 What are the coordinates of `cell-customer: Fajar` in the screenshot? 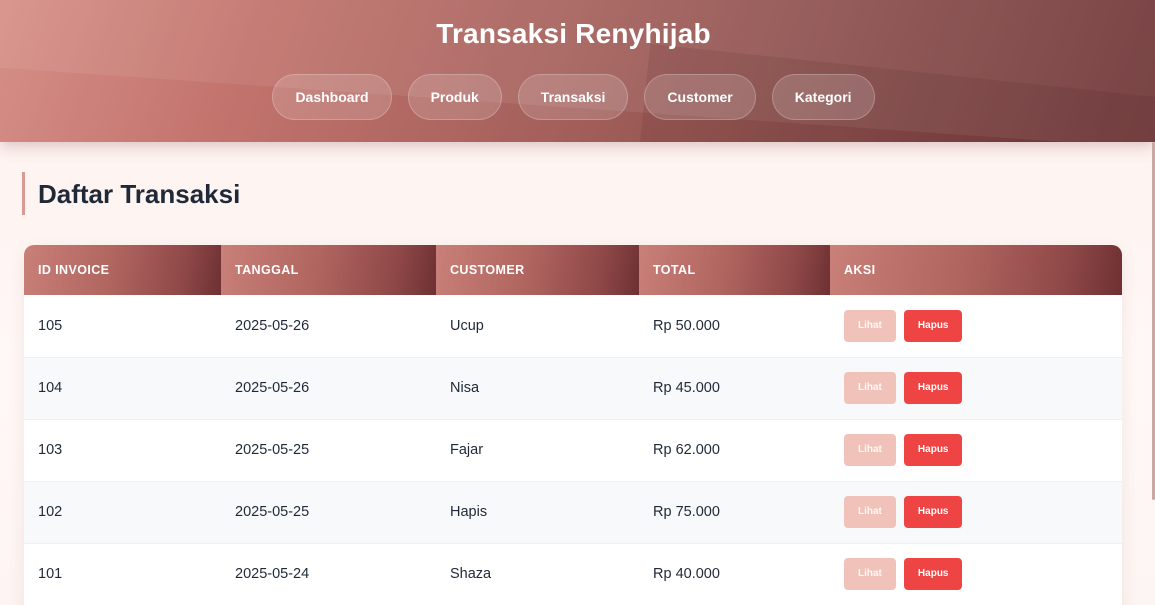 It's located at (537, 450).